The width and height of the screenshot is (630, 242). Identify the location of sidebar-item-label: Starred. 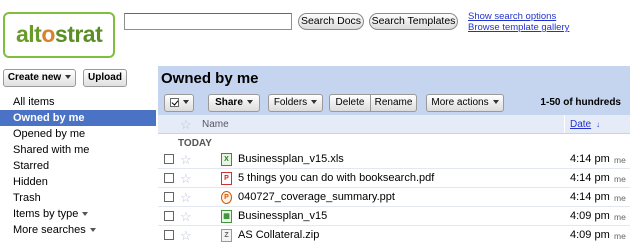
(31, 166).